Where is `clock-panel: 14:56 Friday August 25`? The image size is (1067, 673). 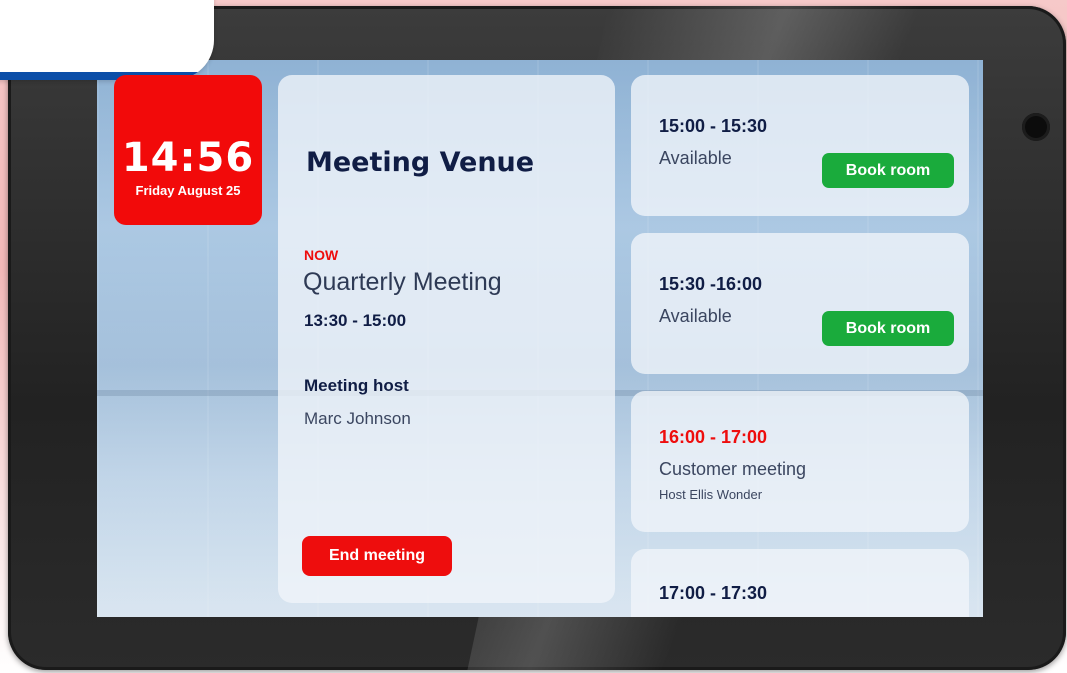 clock-panel: 14:56 Friday August 25 is located at coordinates (188, 150).